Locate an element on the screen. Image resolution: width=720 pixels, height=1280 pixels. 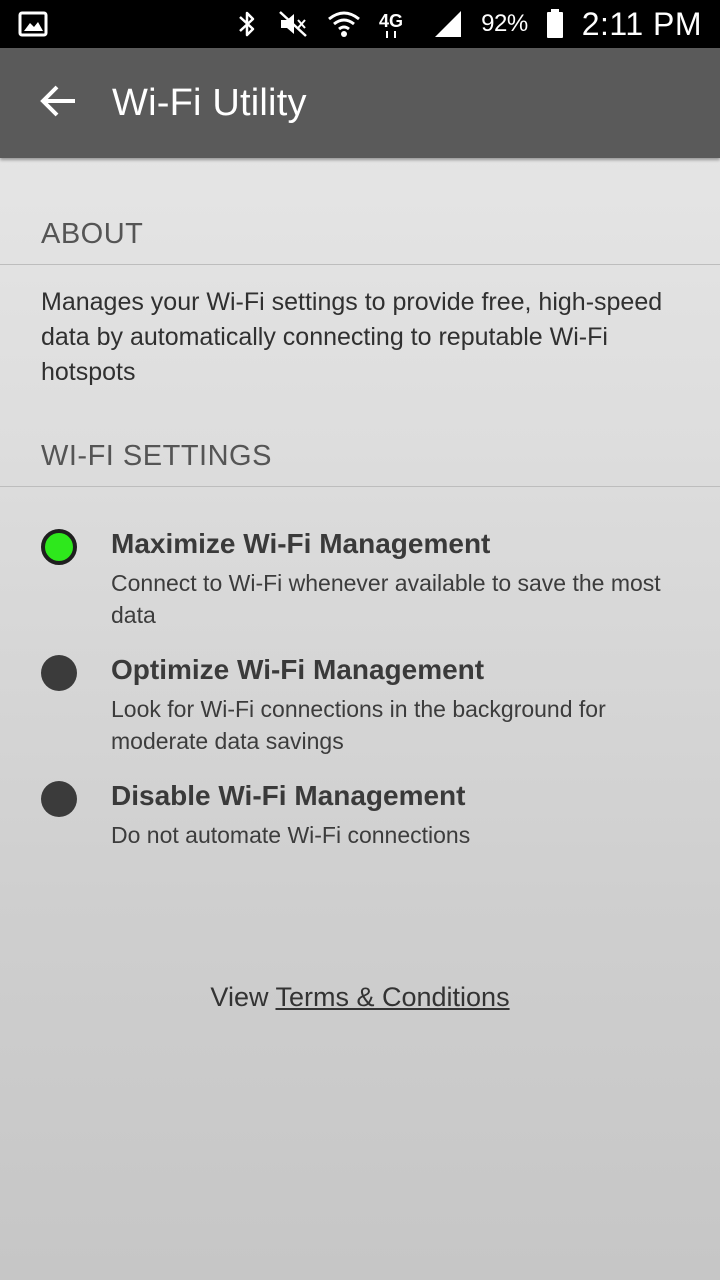
radio-optimize is located at coordinates (59, 673).